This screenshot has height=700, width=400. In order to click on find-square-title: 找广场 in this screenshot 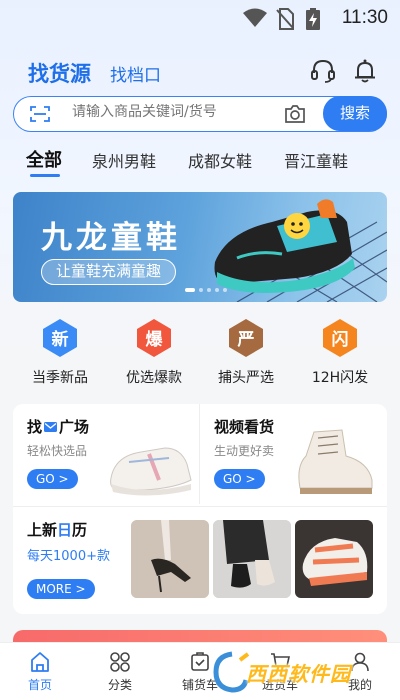, I will do `click(58, 427)`.